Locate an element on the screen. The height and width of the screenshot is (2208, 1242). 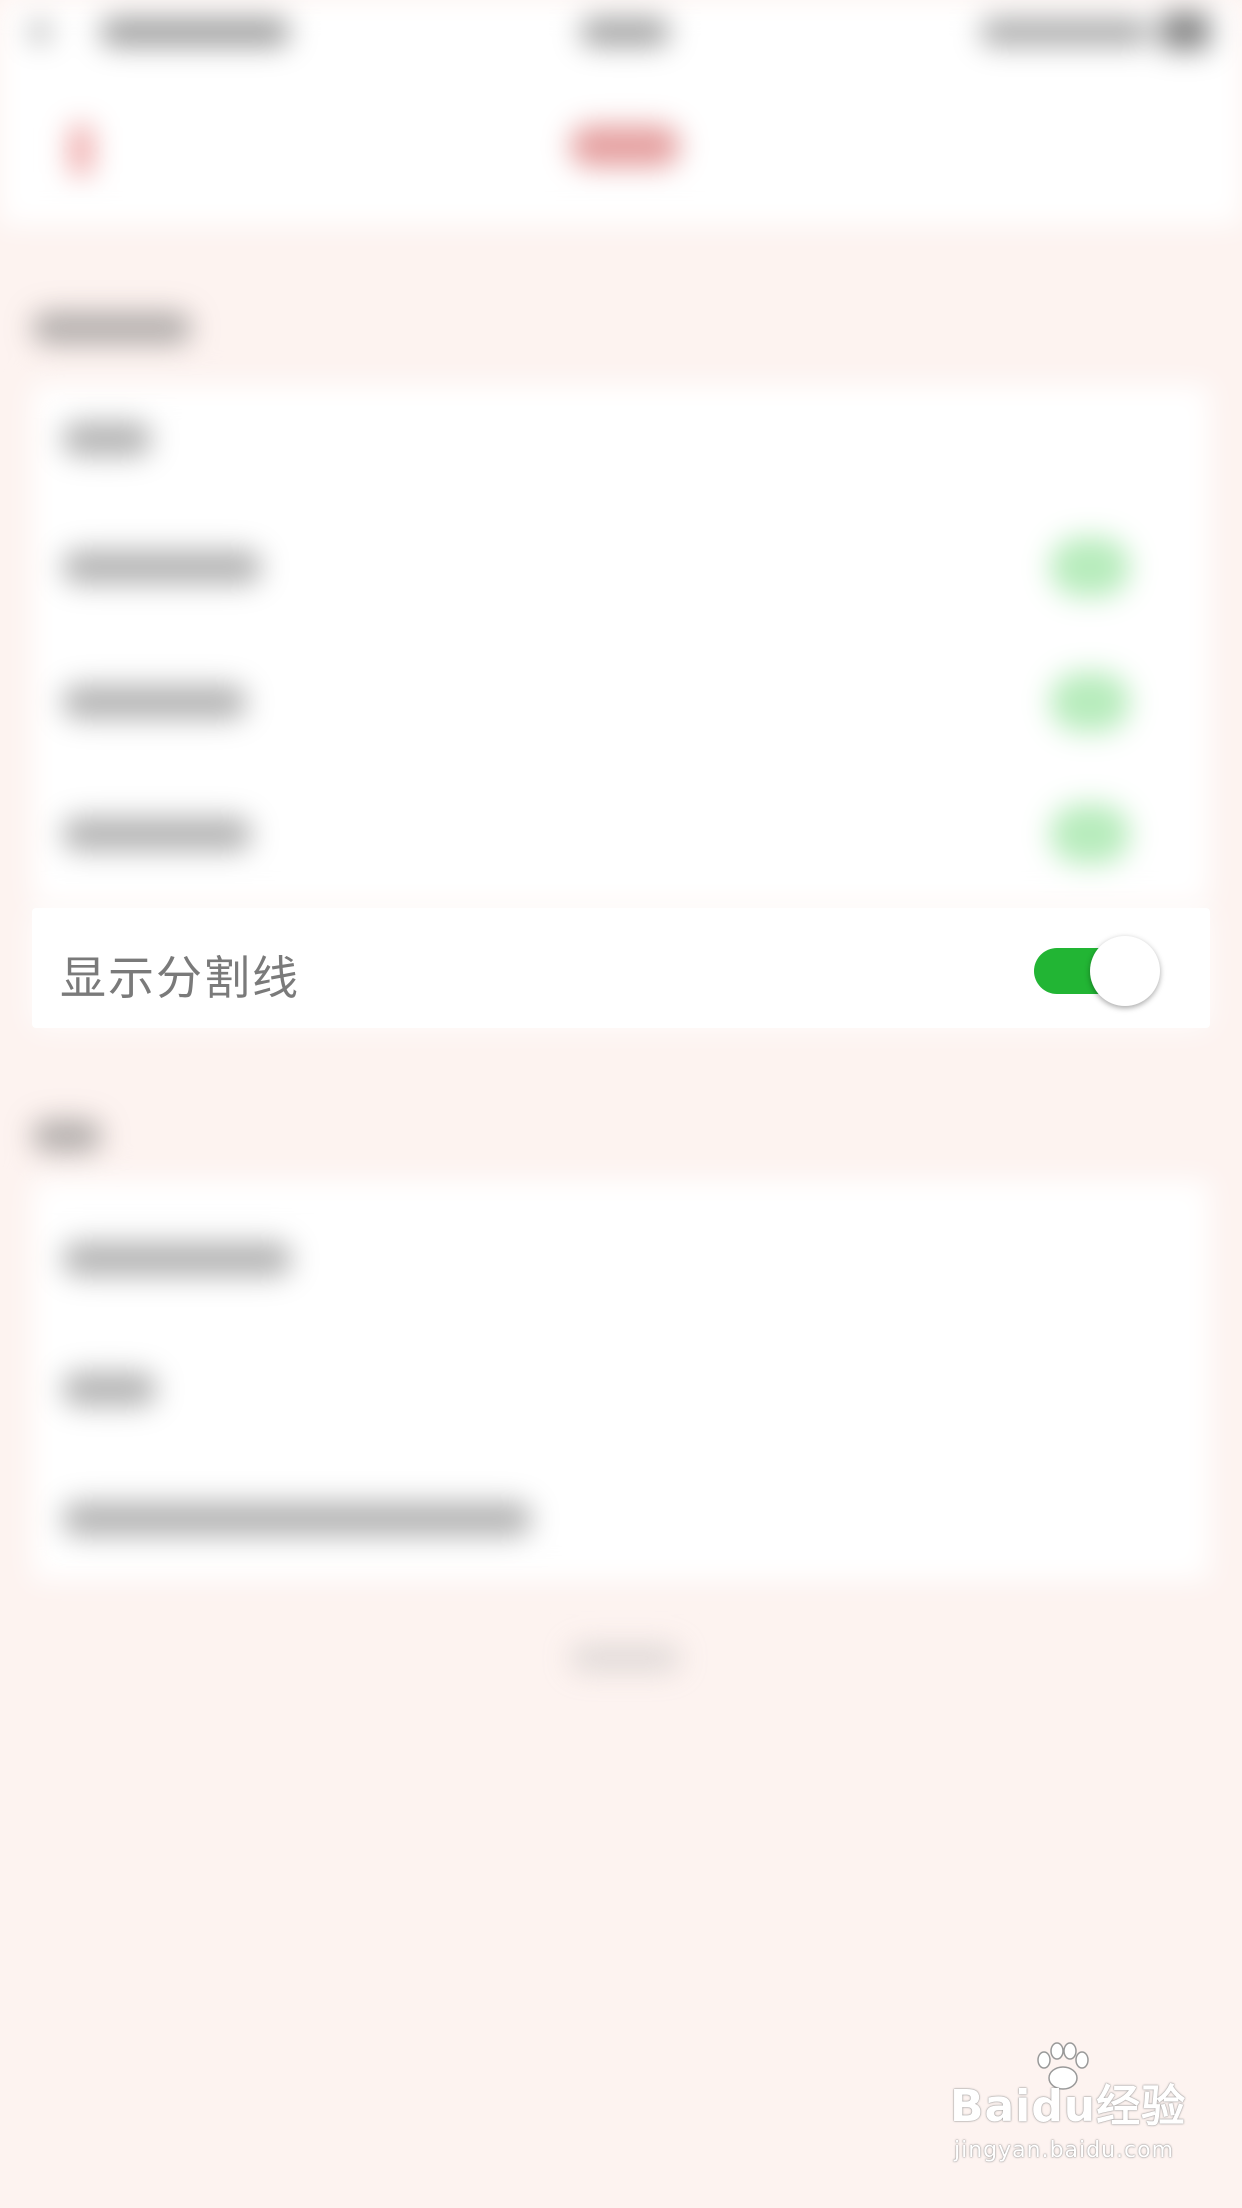
battery-icon is located at coordinates (1185, 31).